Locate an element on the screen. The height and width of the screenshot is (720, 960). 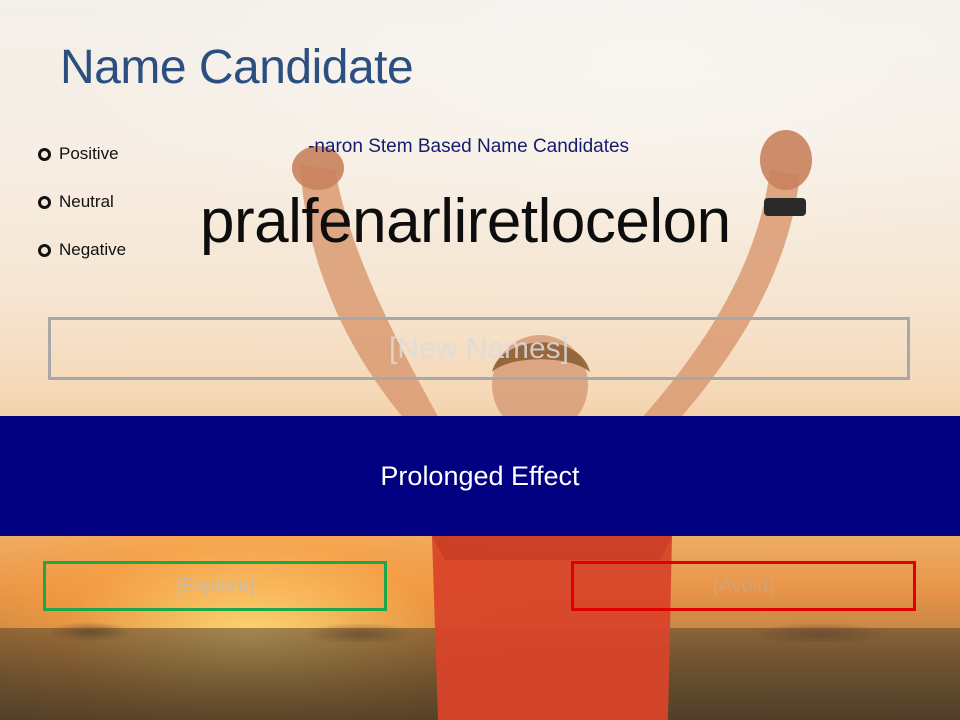
sentiment-option-neutral: Neutral is located at coordinates (82, 202).